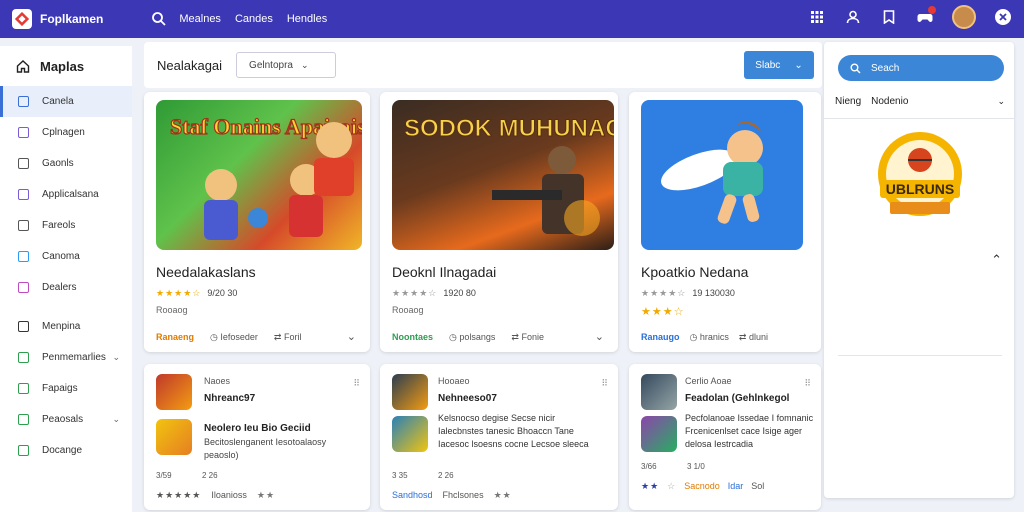  What do you see at coordinates (890, 101) in the screenshot?
I see `filter-value: Nodenio` at bounding box center [890, 101].